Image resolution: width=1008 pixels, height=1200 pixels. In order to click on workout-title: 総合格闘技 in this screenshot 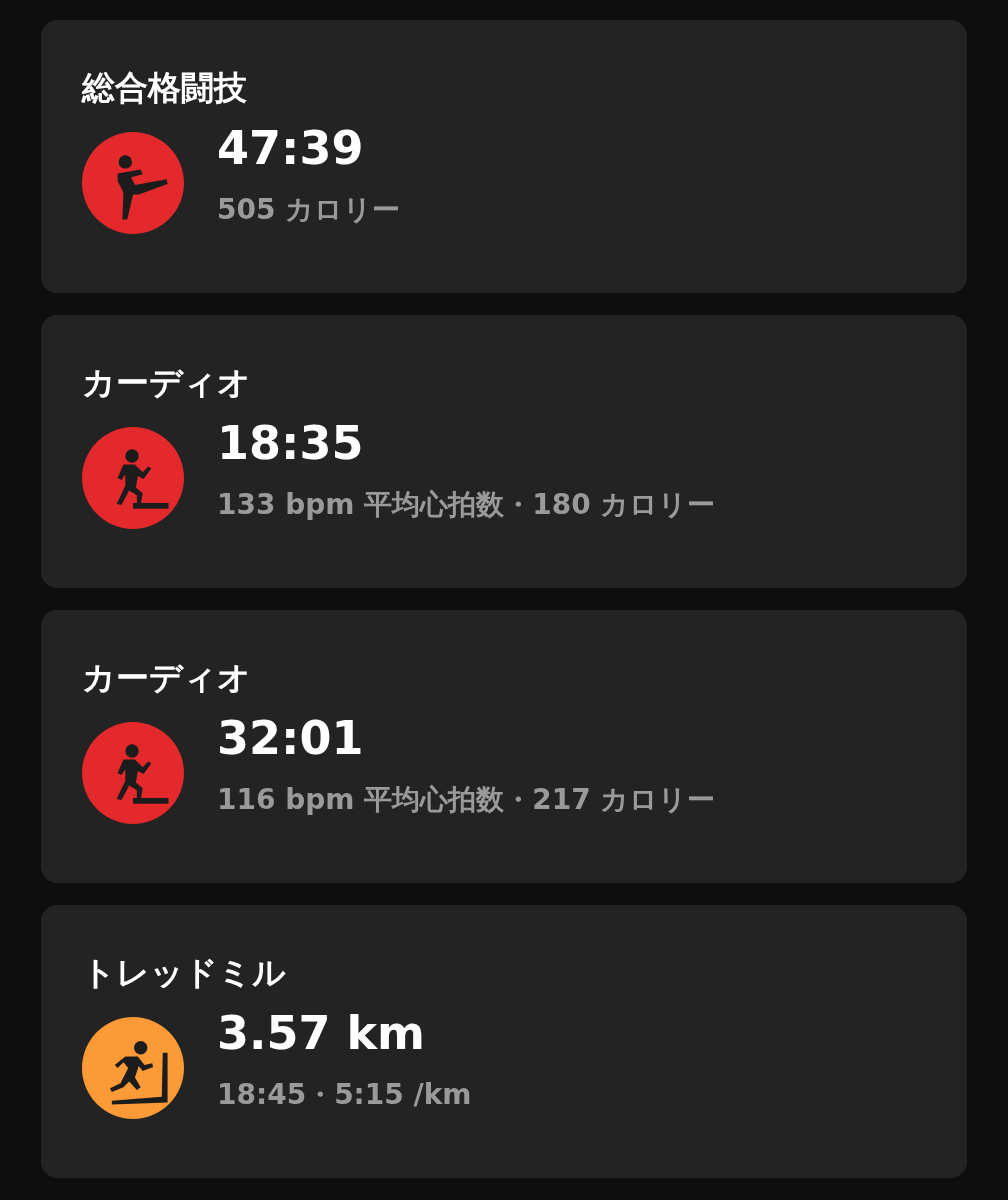, I will do `click(164, 88)`.